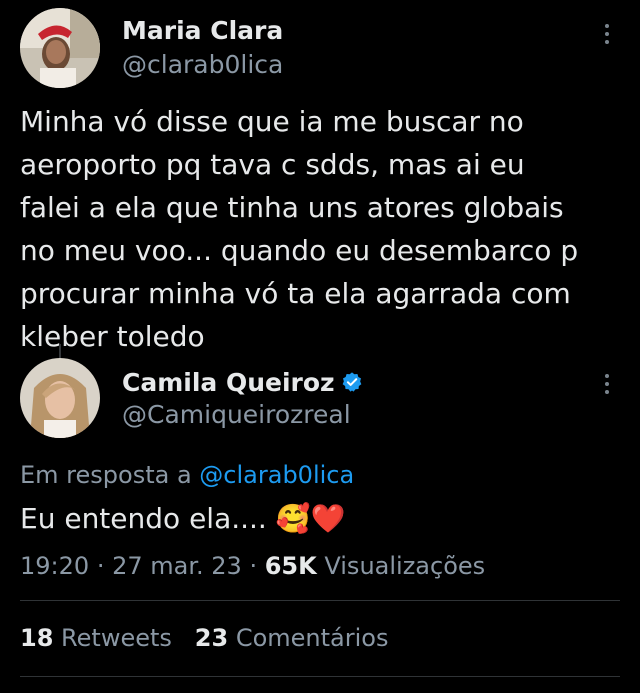 This screenshot has height=693, width=640. I want to click on engagement-stats: 18 Retweets 23 Comentários, so click(204, 638).